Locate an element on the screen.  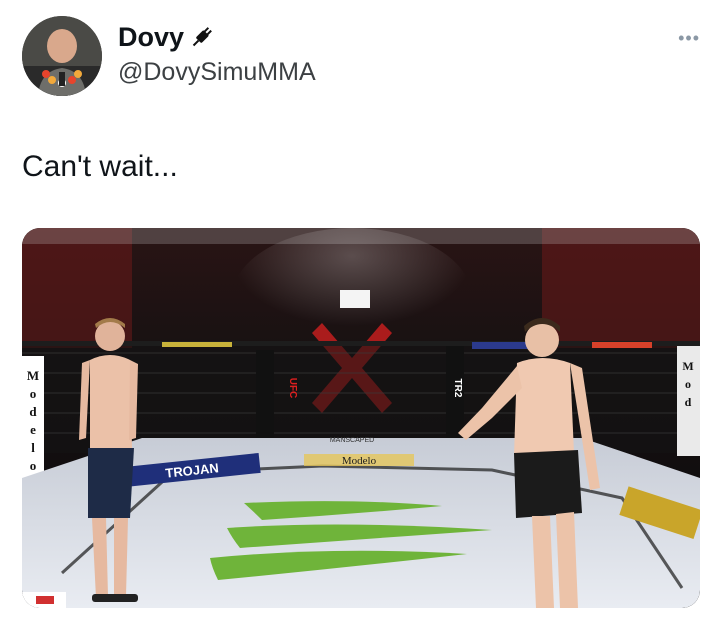
avatar-image is located at coordinates (62, 56).